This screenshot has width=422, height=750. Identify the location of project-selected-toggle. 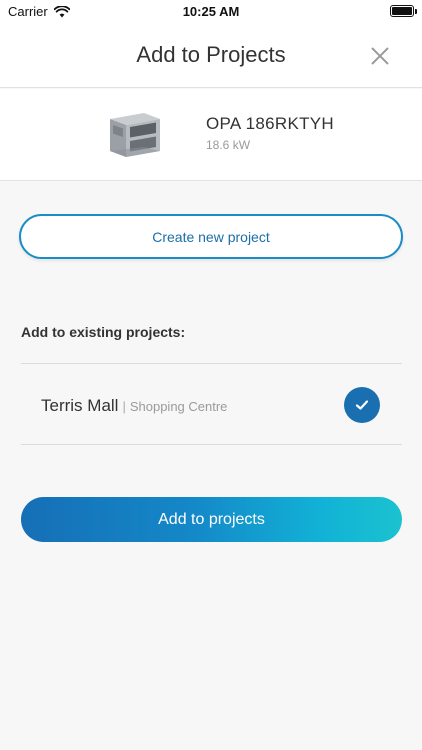
(362, 405).